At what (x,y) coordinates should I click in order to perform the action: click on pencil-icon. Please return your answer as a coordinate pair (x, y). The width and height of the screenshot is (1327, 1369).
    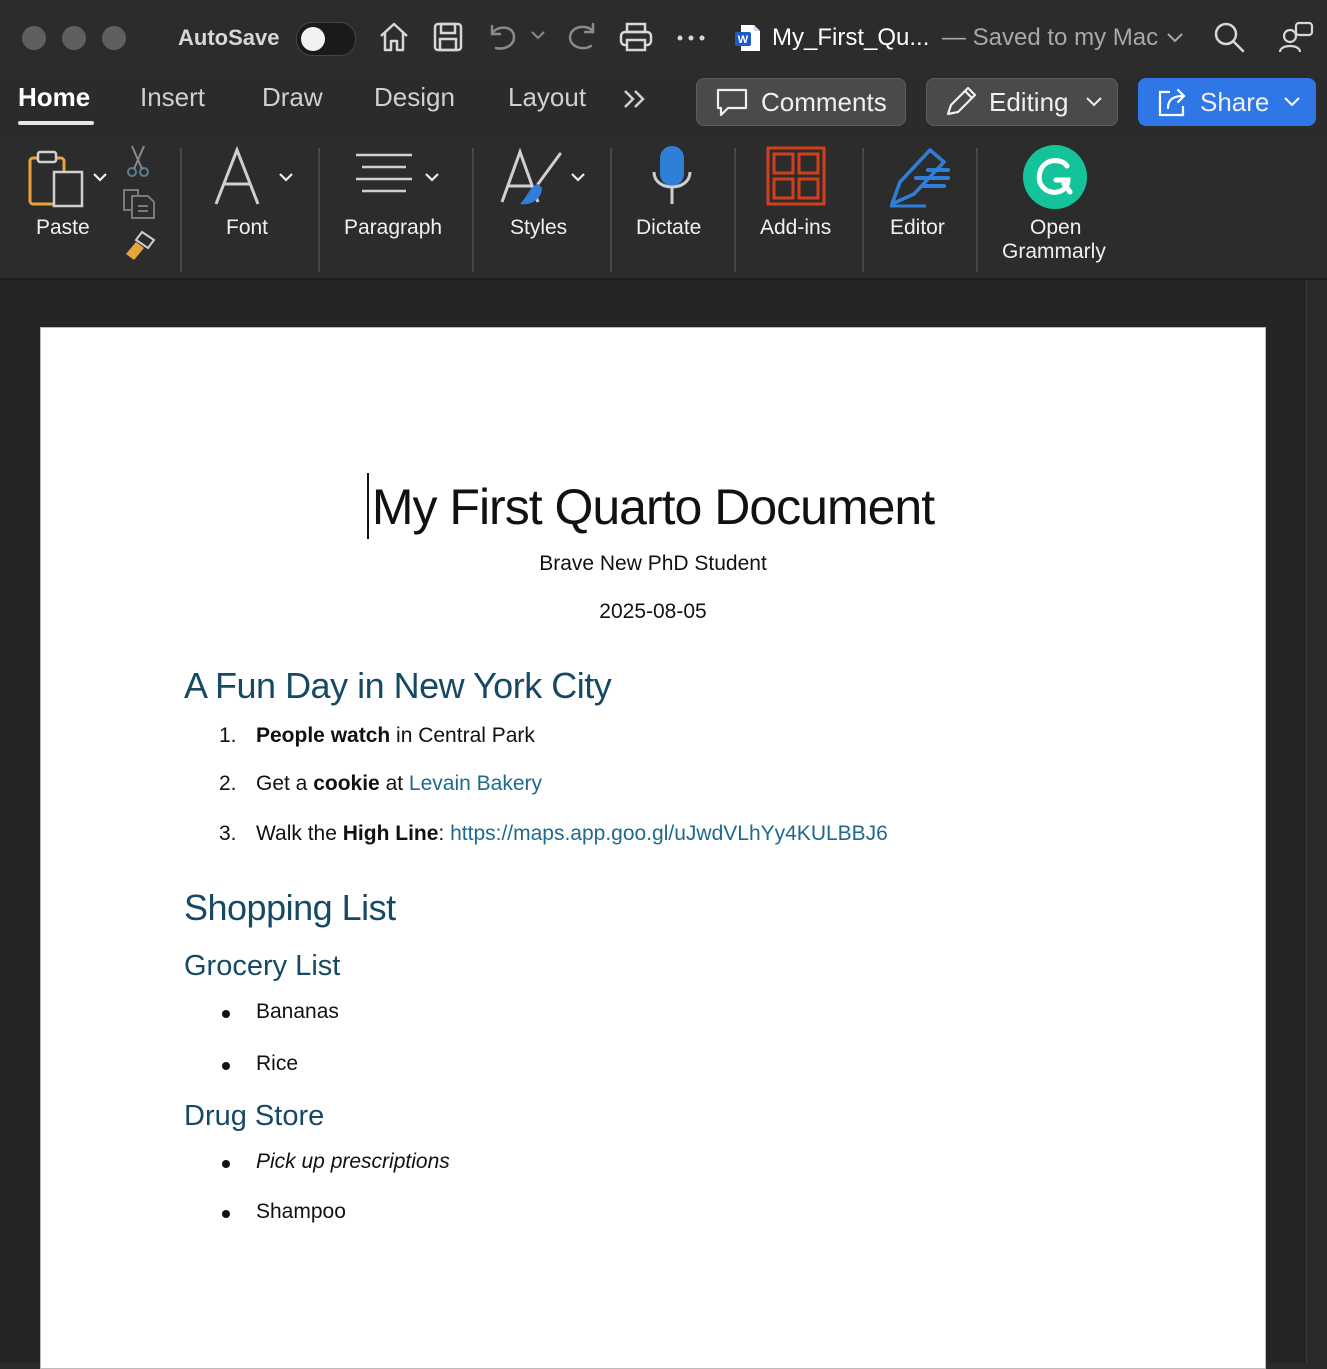
    Looking at the image, I should click on (961, 101).